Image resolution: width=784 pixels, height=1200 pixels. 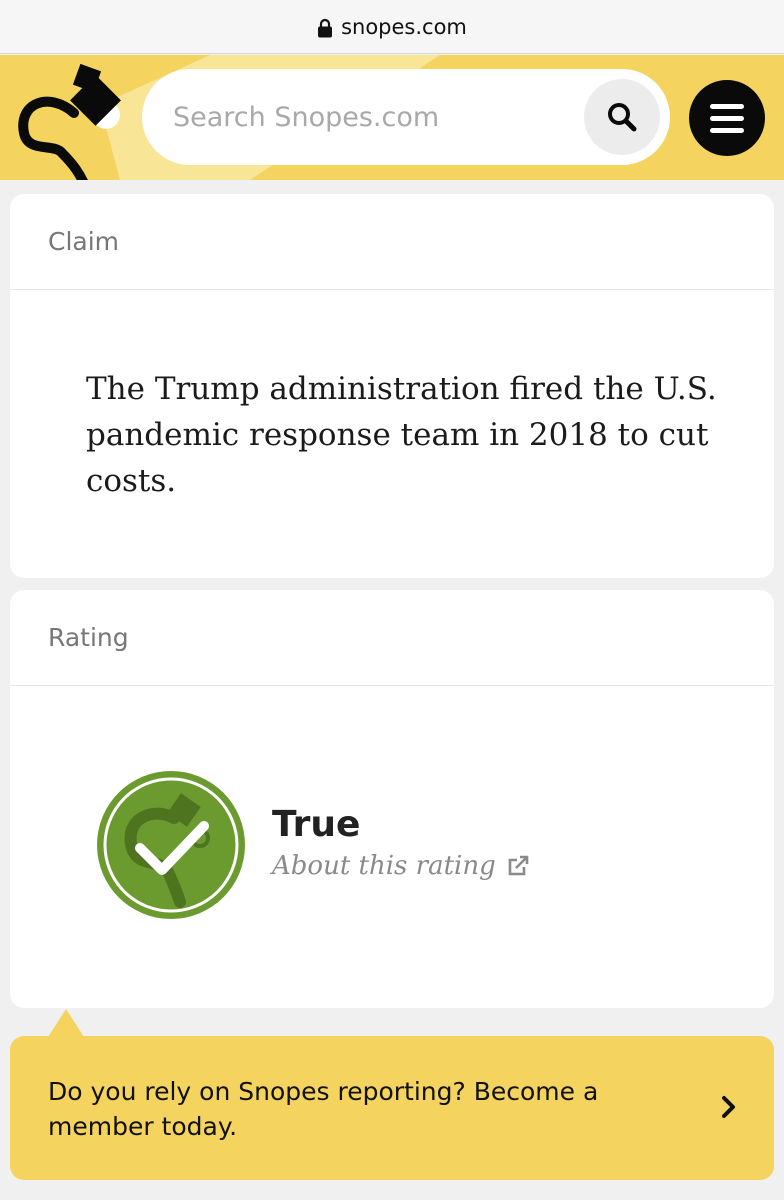 I want to click on true-checkmark-badge-icon, so click(x=171, y=845).